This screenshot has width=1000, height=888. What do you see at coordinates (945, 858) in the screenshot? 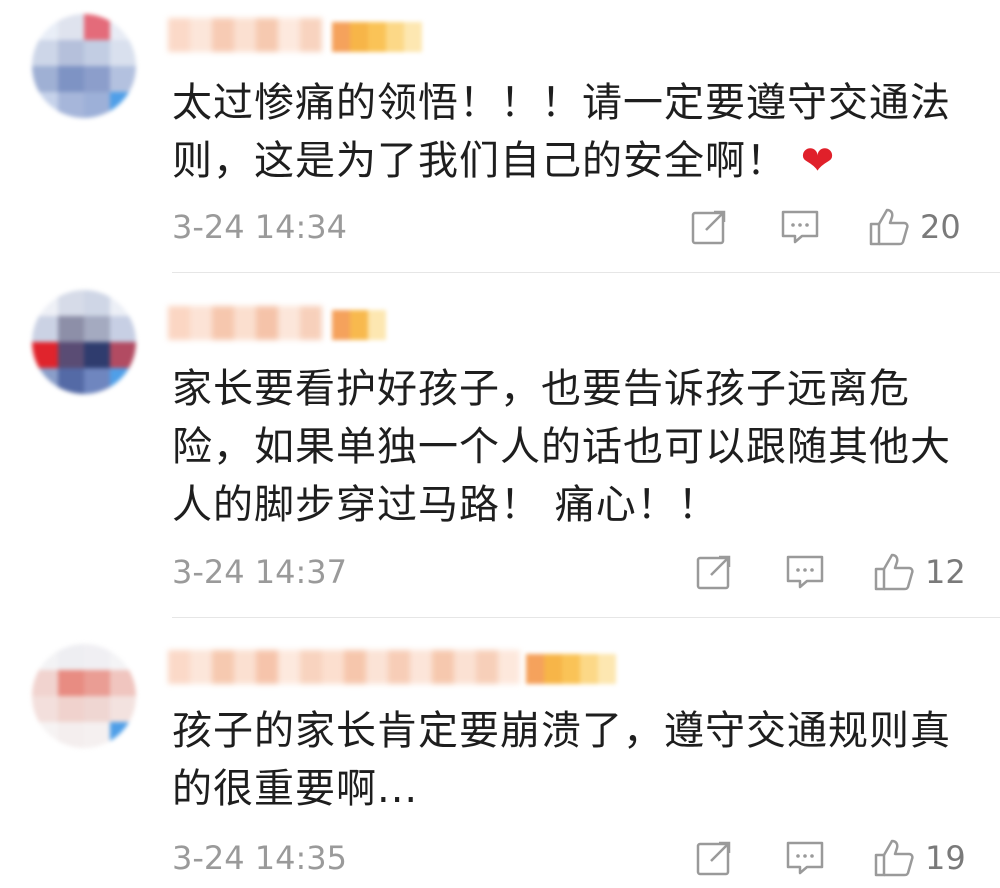
I see `like-count: 19` at bounding box center [945, 858].